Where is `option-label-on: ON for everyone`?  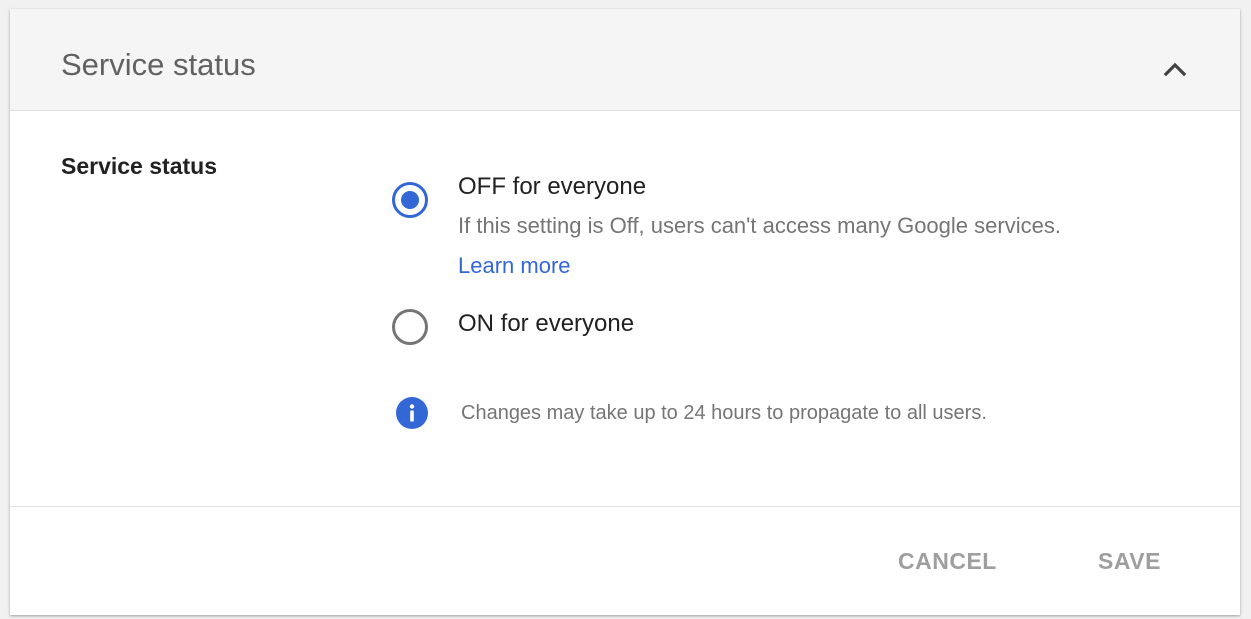 option-label-on: ON for everyone is located at coordinates (546, 324).